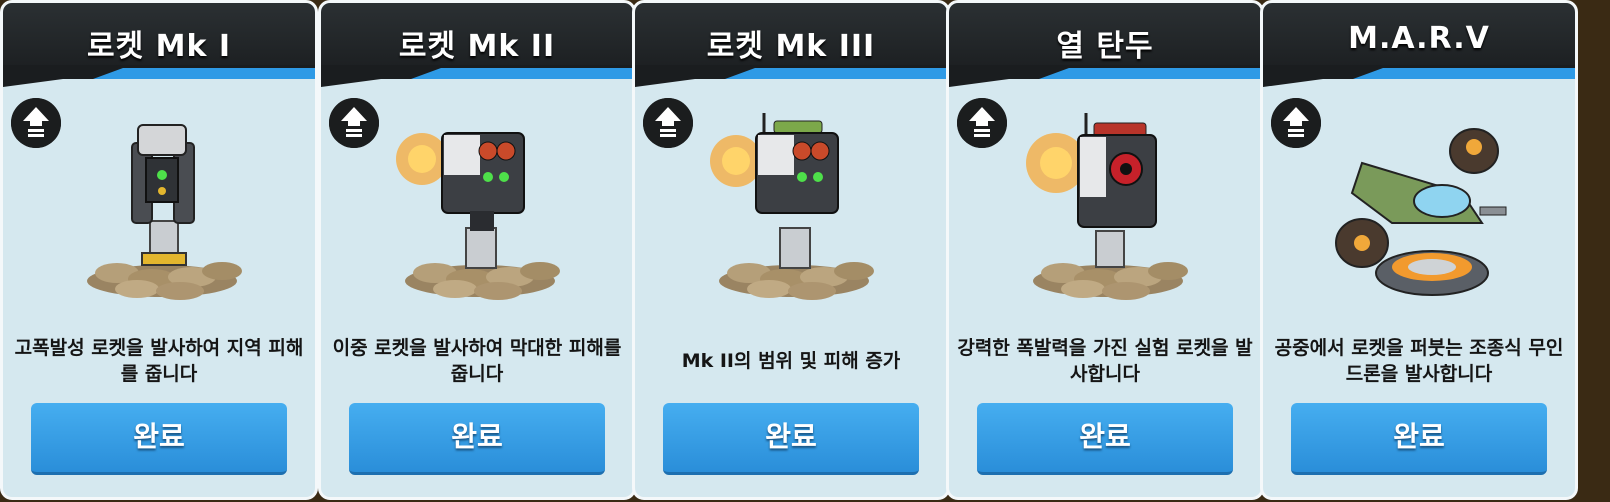 This screenshot has width=1610, height=502. Describe the element at coordinates (1419, 361) in the screenshot. I see `card-description: 공중에서 로켓을 퍼붓는 조종식 무인 드론을 발사합니다` at that location.